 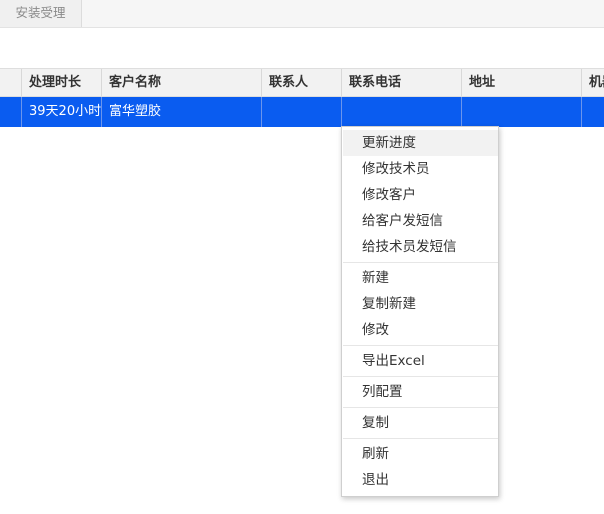 What do you see at coordinates (420, 480) in the screenshot?
I see `menu-item-exit: 退出` at bounding box center [420, 480].